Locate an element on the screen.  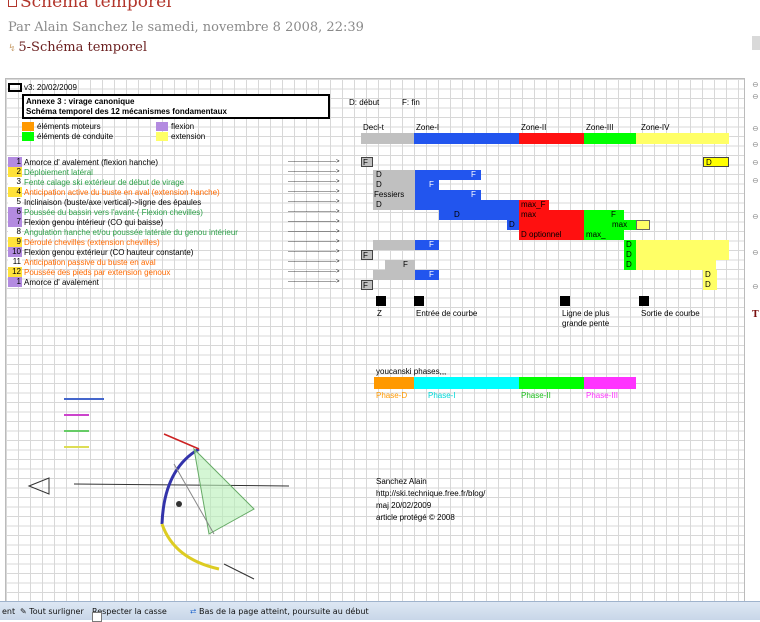
row-number-badge: 8 is located at coordinates (15, 232).